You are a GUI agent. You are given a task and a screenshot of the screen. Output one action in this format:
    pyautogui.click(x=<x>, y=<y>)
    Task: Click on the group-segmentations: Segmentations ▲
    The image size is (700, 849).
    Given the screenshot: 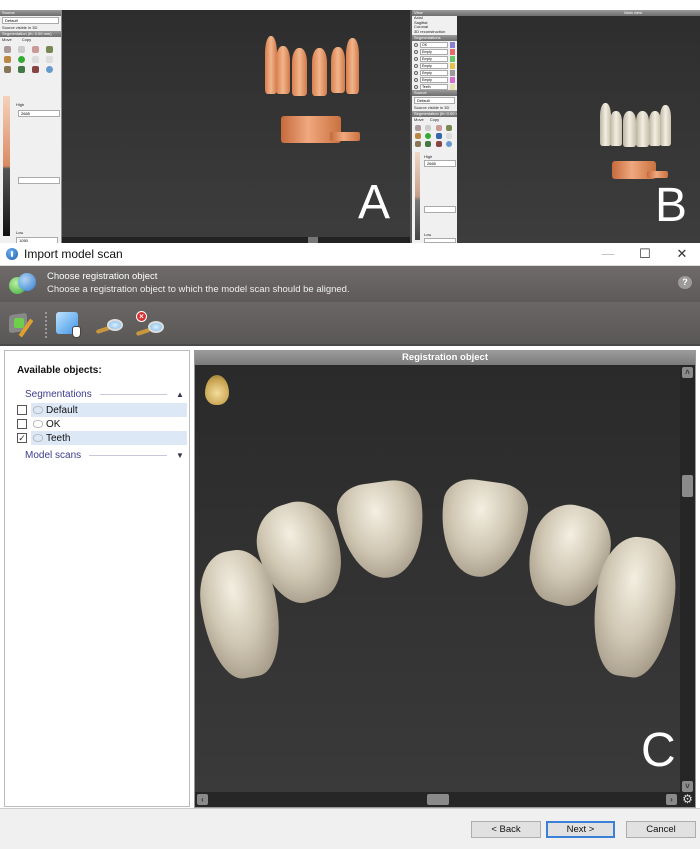 What is the action you would take?
    pyautogui.click(x=105, y=394)
    